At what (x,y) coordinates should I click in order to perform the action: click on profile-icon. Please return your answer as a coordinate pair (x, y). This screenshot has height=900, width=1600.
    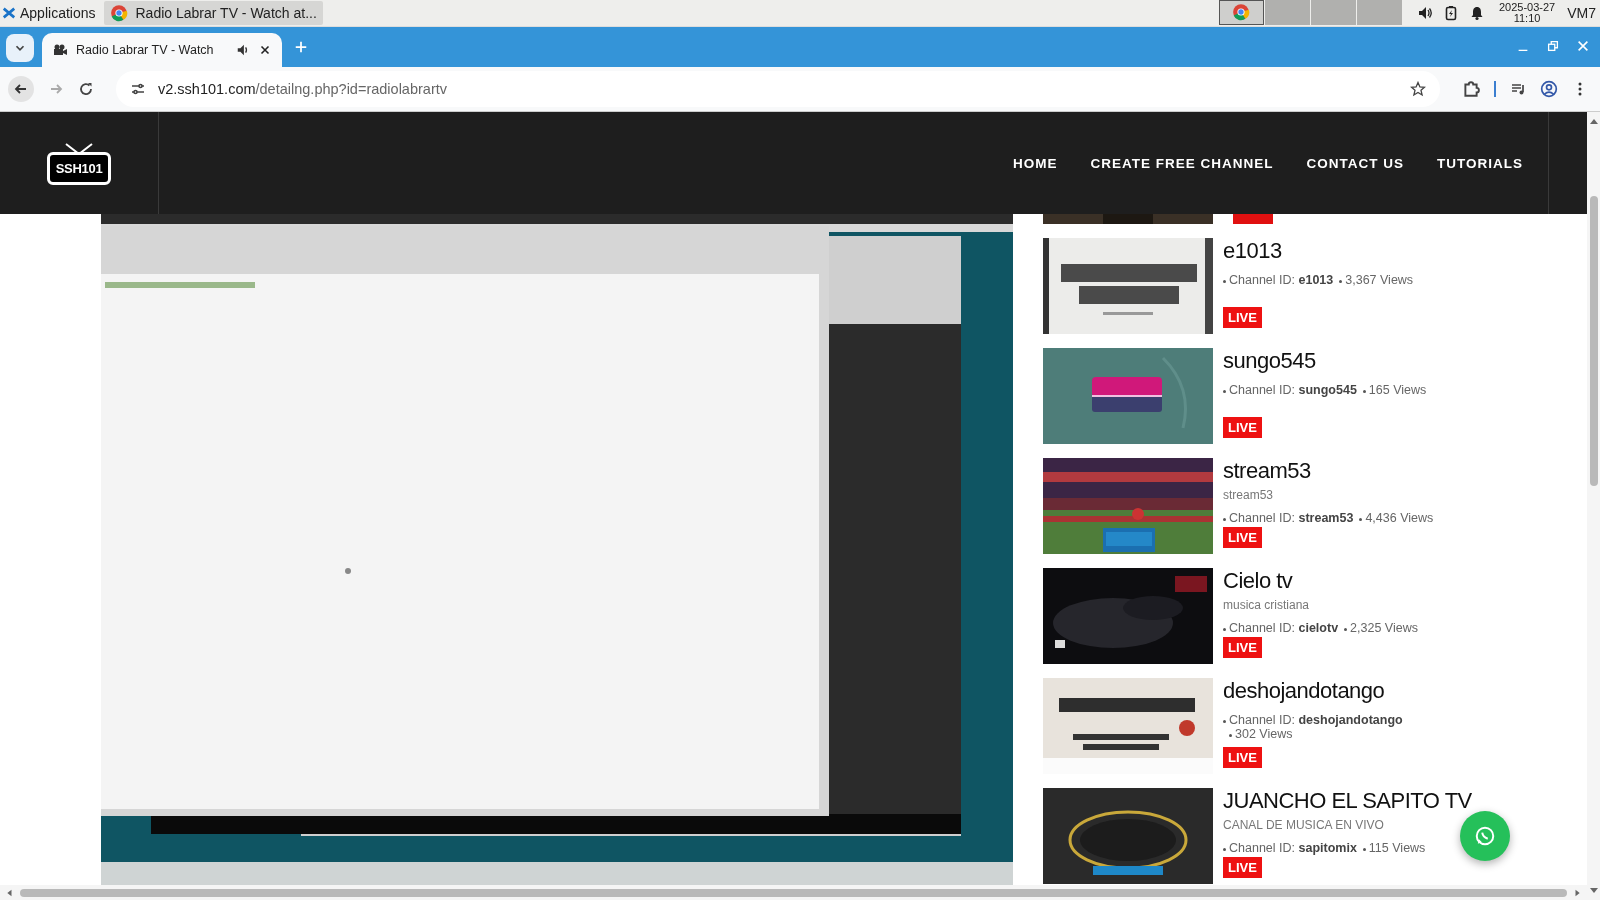
    Looking at the image, I should click on (1549, 89).